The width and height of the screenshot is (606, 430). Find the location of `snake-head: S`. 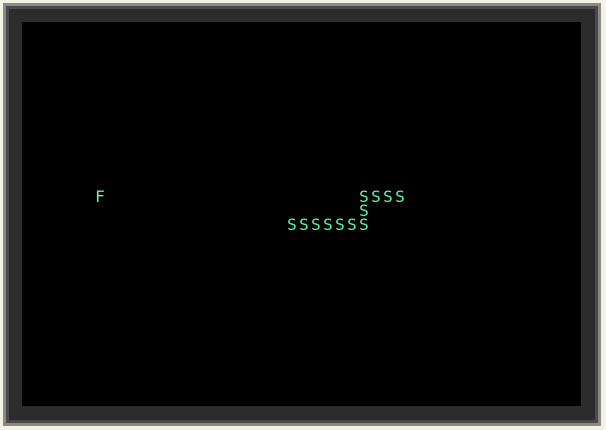

snake-head: S is located at coordinates (400, 196).